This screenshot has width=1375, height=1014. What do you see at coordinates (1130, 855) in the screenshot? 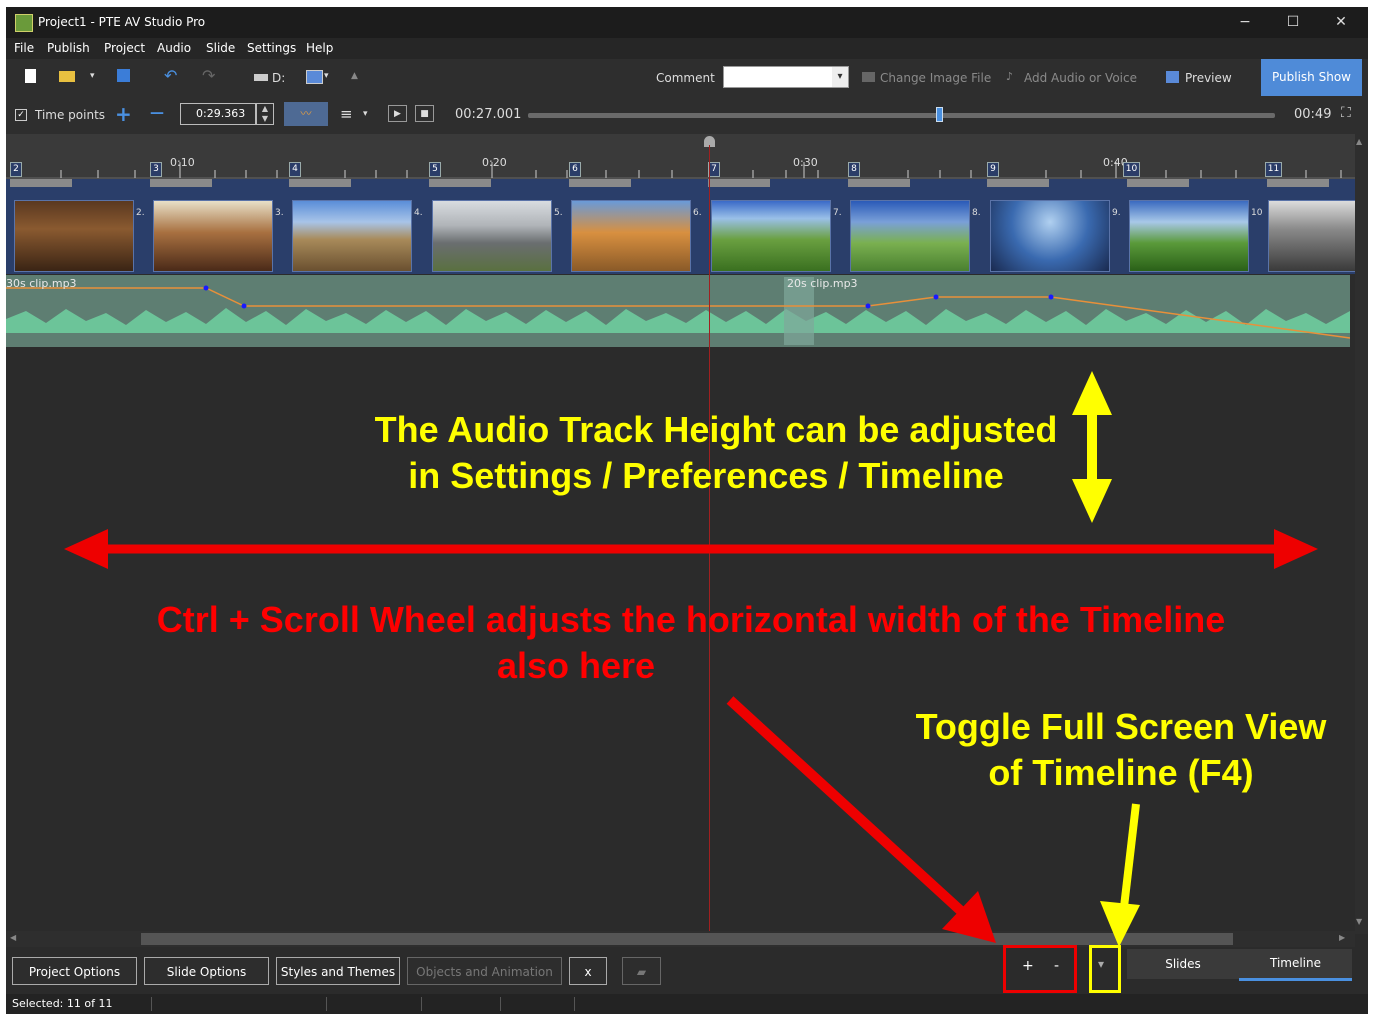
I see `yellow-down-arrow` at bounding box center [1130, 855].